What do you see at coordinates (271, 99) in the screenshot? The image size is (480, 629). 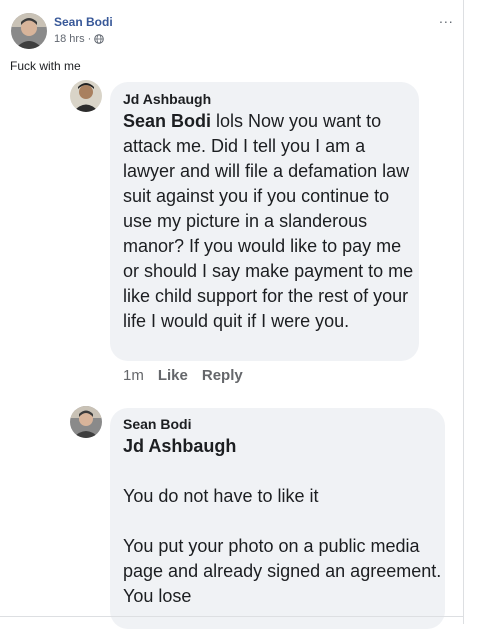 I see `comment-author-name: Jd Ashbaugh` at bounding box center [271, 99].